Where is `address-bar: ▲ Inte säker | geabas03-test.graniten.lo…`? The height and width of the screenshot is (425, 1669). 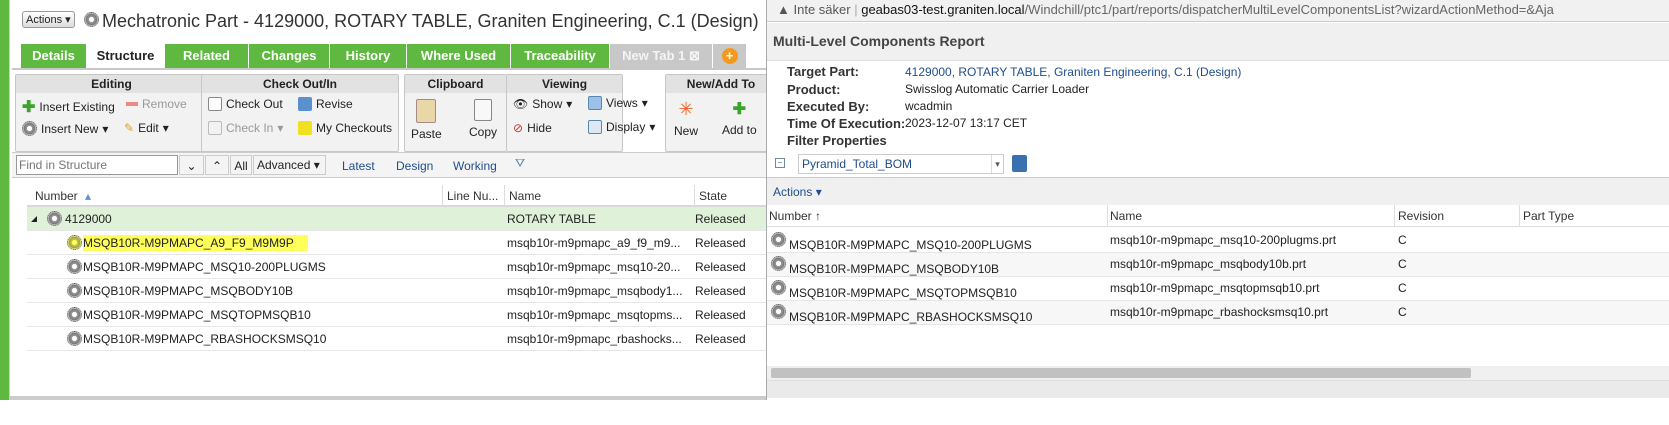
address-bar: ▲ Inte säker | geabas03-test.graniten.lo… is located at coordinates (1218, 11).